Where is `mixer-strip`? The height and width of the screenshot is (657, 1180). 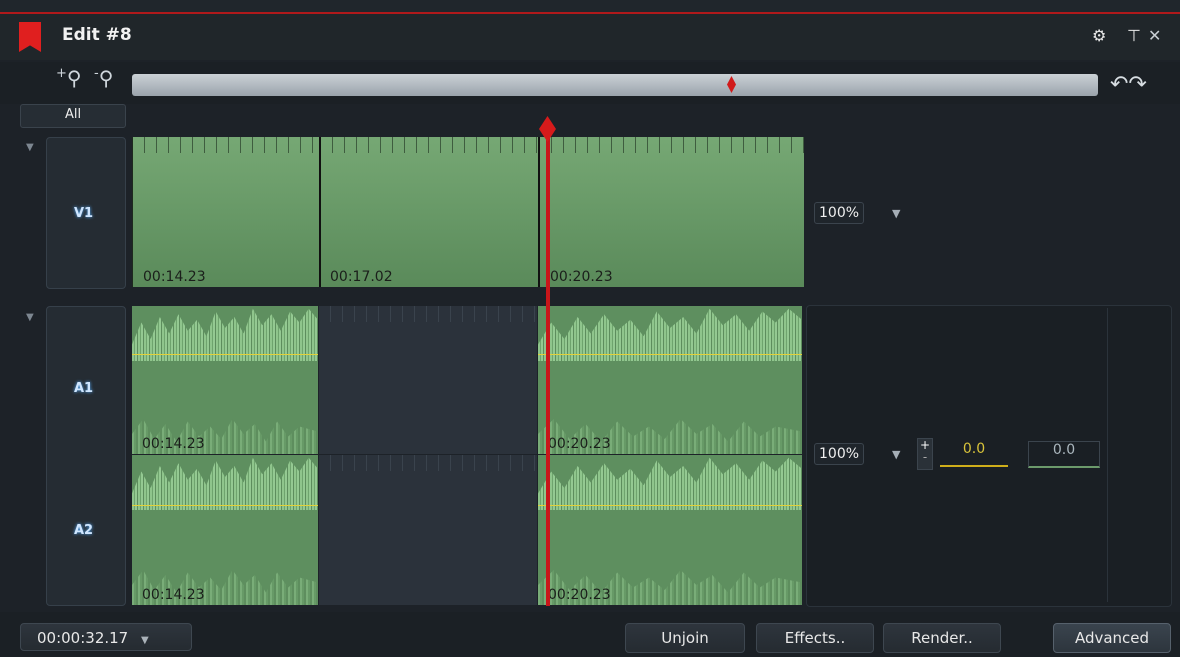
mixer-strip is located at coordinates (1137, 455).